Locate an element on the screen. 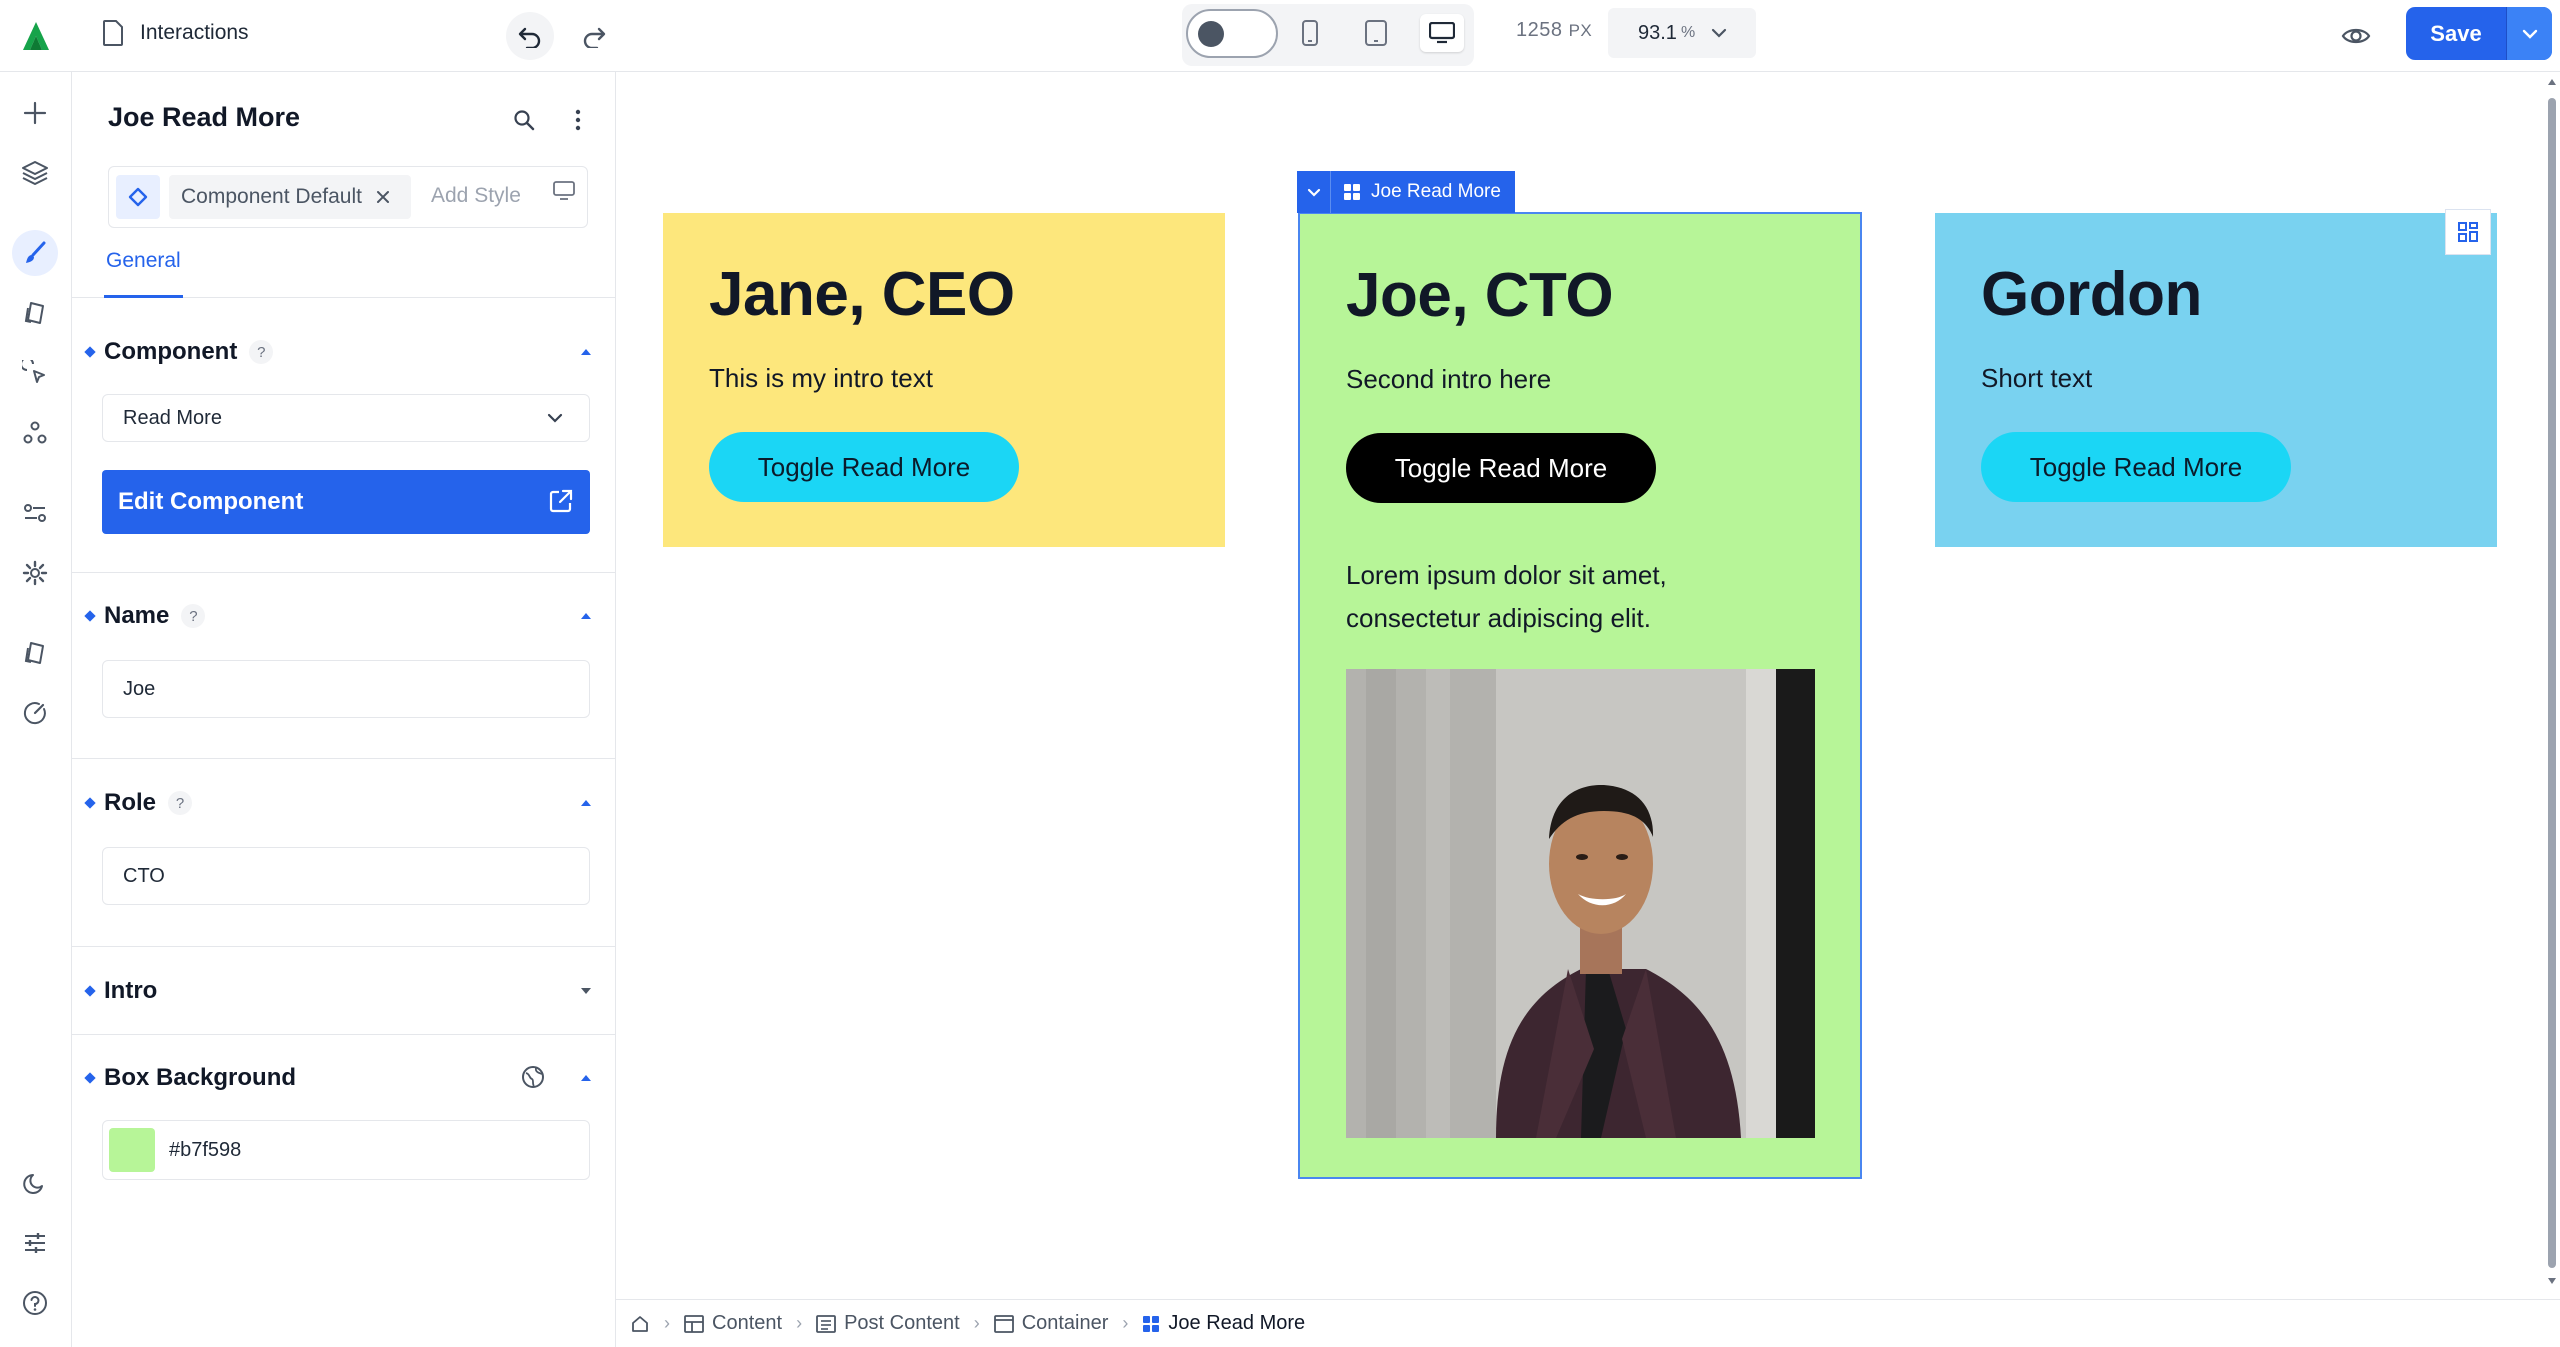 The width and height of the screenshot is (2560, 1347). breadcrumb-container: Container is located at coordinates (1051, 1323).